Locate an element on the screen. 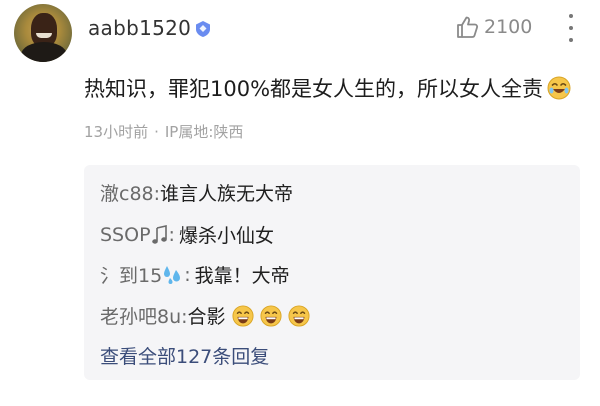 The height and width of the screenshot is (406, 600). comment-meta: 13小时前 · IP属地:陕西 is located at coordinates (163, 131).